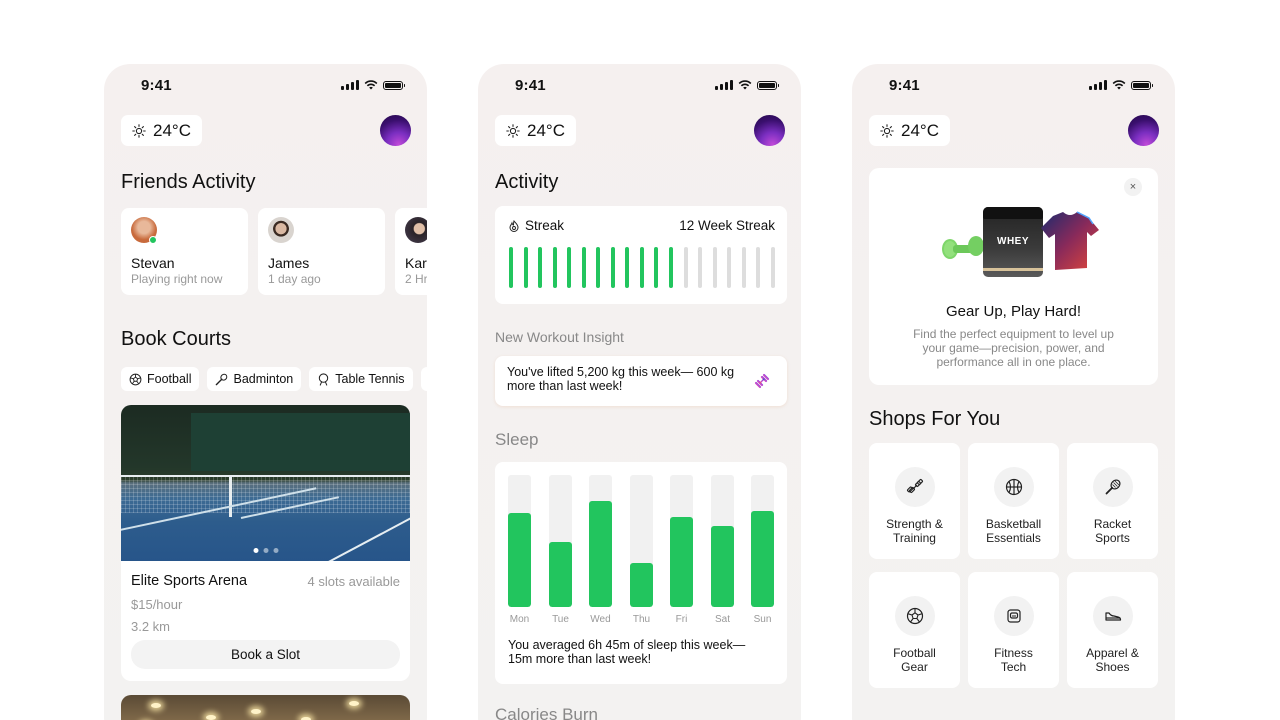 Image resolution: width=1280 pixels, height=720 pixels. What do you see at coordinates (153, 263) in the screenshot?
I see `friend-name: Stevan` at bounding box center [153, 263].